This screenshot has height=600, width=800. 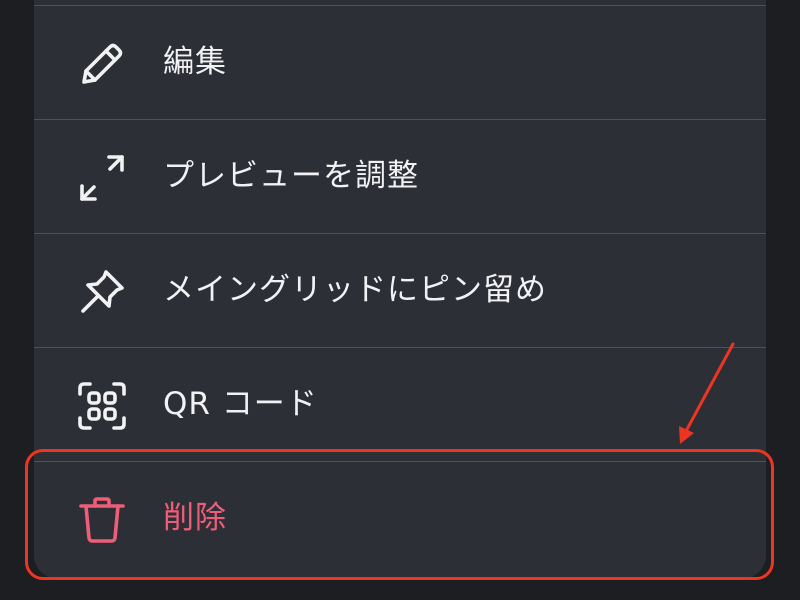 I want to click on menu-item-label: QR コード, so click(x=240, y=404).